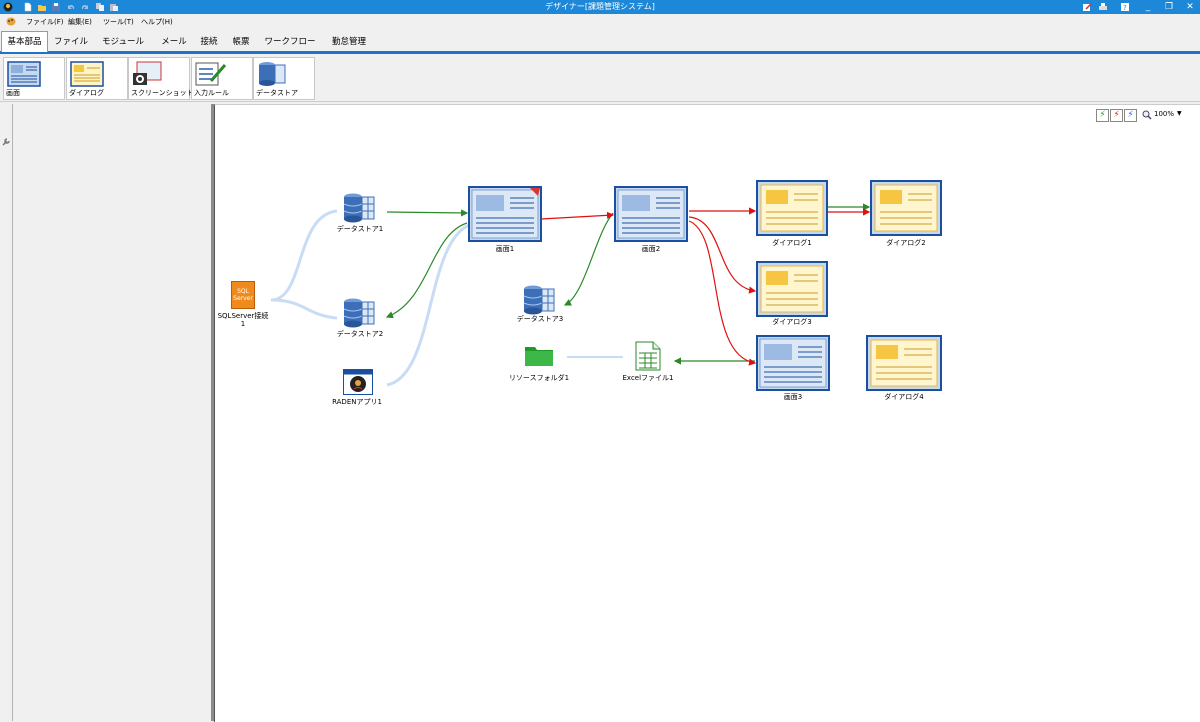 The width and height of the screenshot is (1200, 722). I want to click on sqlserver-icon: SQL Server, so click(243, 295).